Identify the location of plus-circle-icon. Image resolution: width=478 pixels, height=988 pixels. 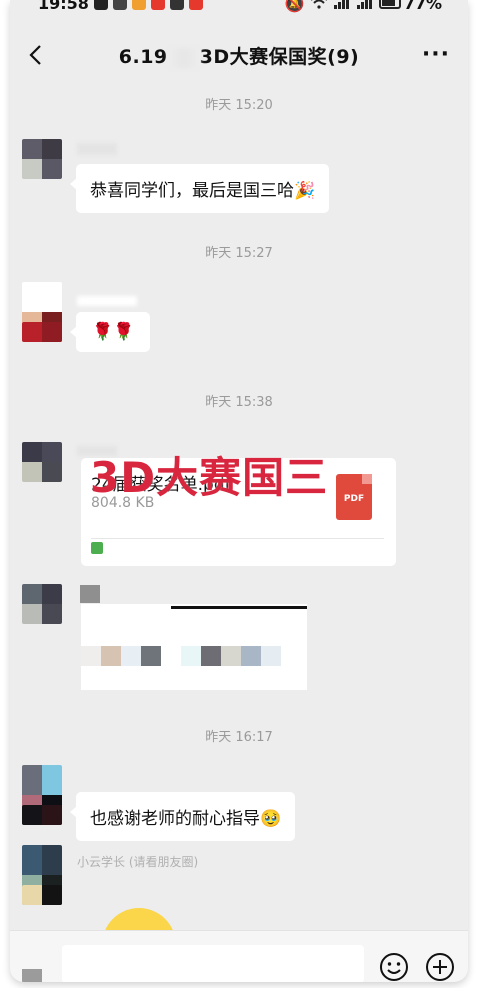
(440, 967).